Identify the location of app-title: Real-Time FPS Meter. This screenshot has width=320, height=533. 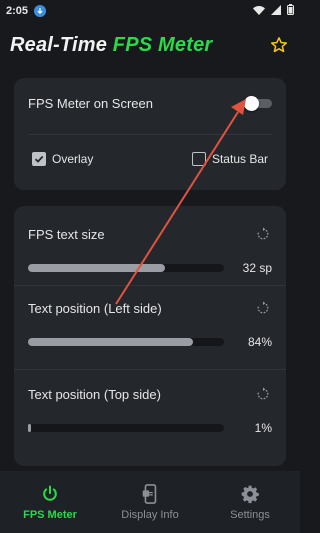
(111, 45).